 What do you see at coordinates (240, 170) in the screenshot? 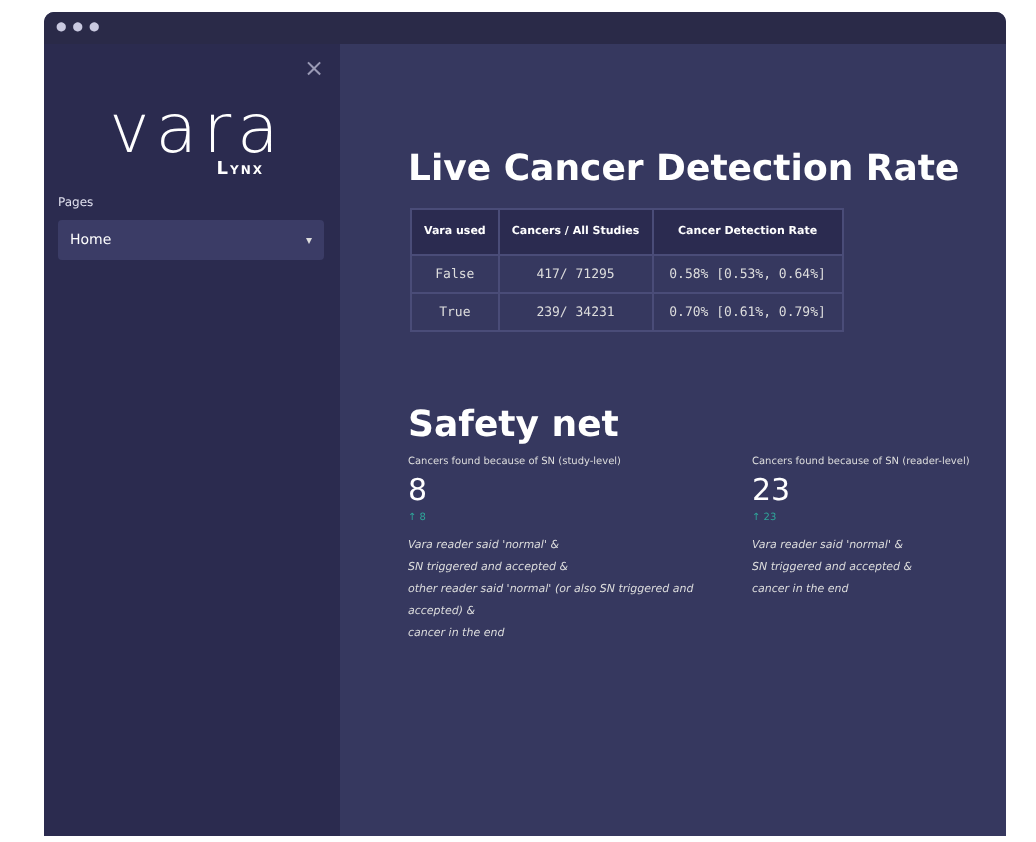
I see `logo-subtitle: Lynx` at bounding box center [240, 170].